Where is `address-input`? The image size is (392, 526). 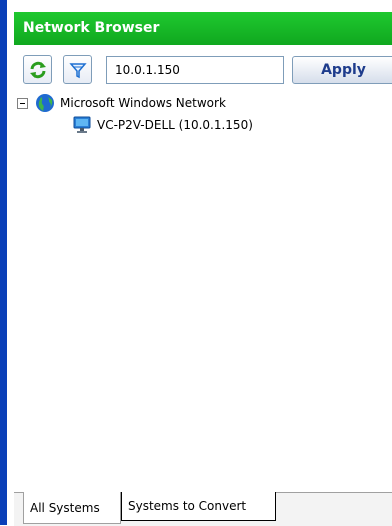
address-input is located at coordinates (195, 70).